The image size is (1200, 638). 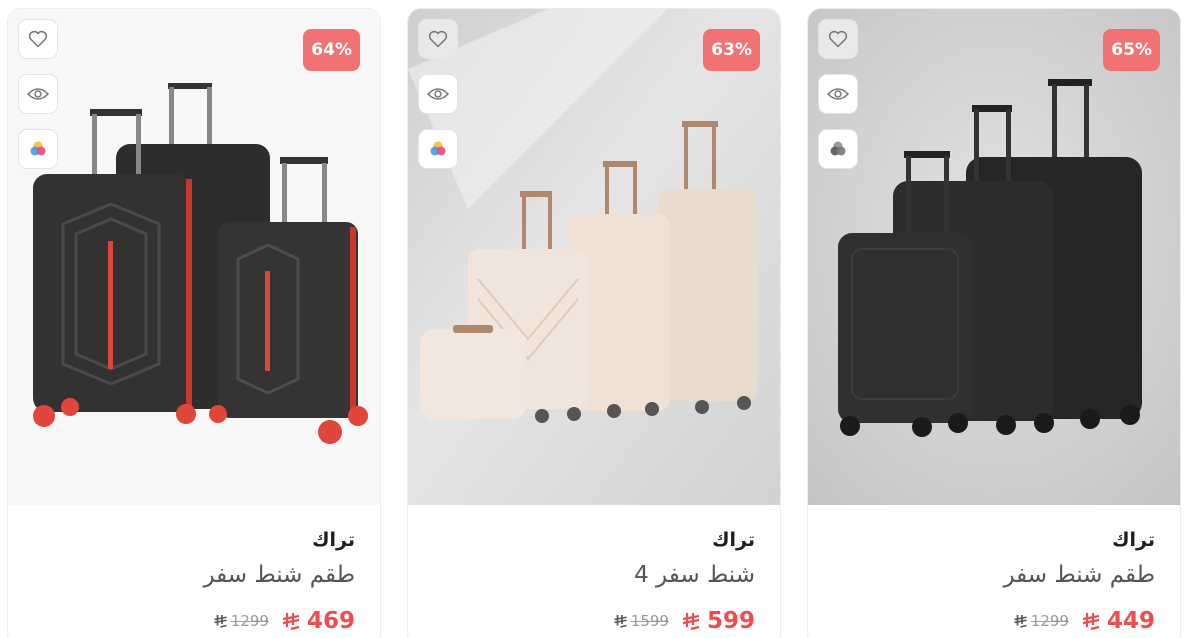 I want to click on product-title: شنط سفر 4, so click(x=594, y=579).